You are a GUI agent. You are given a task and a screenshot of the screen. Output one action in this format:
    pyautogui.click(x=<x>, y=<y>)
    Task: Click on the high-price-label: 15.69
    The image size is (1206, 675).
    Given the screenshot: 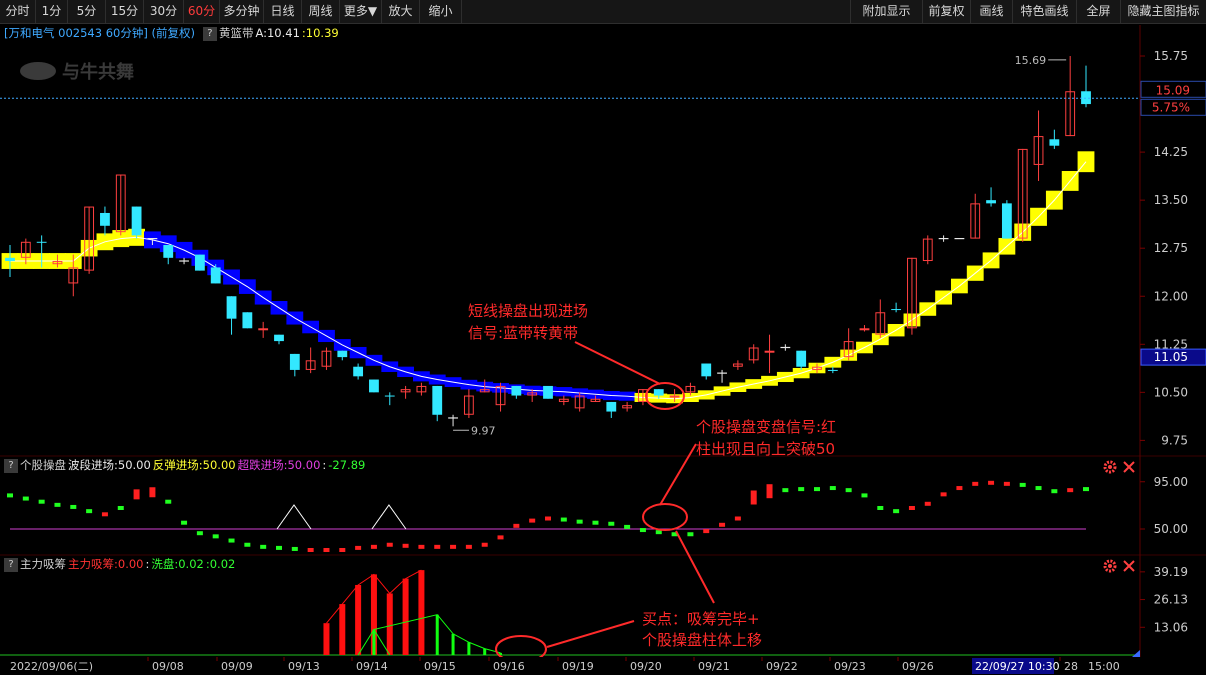 What is the action you would take?
    pyautogui.click(x=1031, y=60)
    